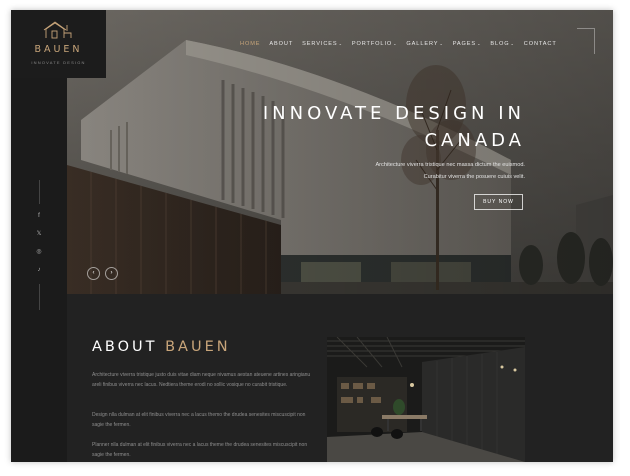 The height and width of the screenshot is (476, 630). What do you see at coordinates (93, 273) in the screenshot?
I see `slider-prev-button: ‹` at bounding box center [93, 273].